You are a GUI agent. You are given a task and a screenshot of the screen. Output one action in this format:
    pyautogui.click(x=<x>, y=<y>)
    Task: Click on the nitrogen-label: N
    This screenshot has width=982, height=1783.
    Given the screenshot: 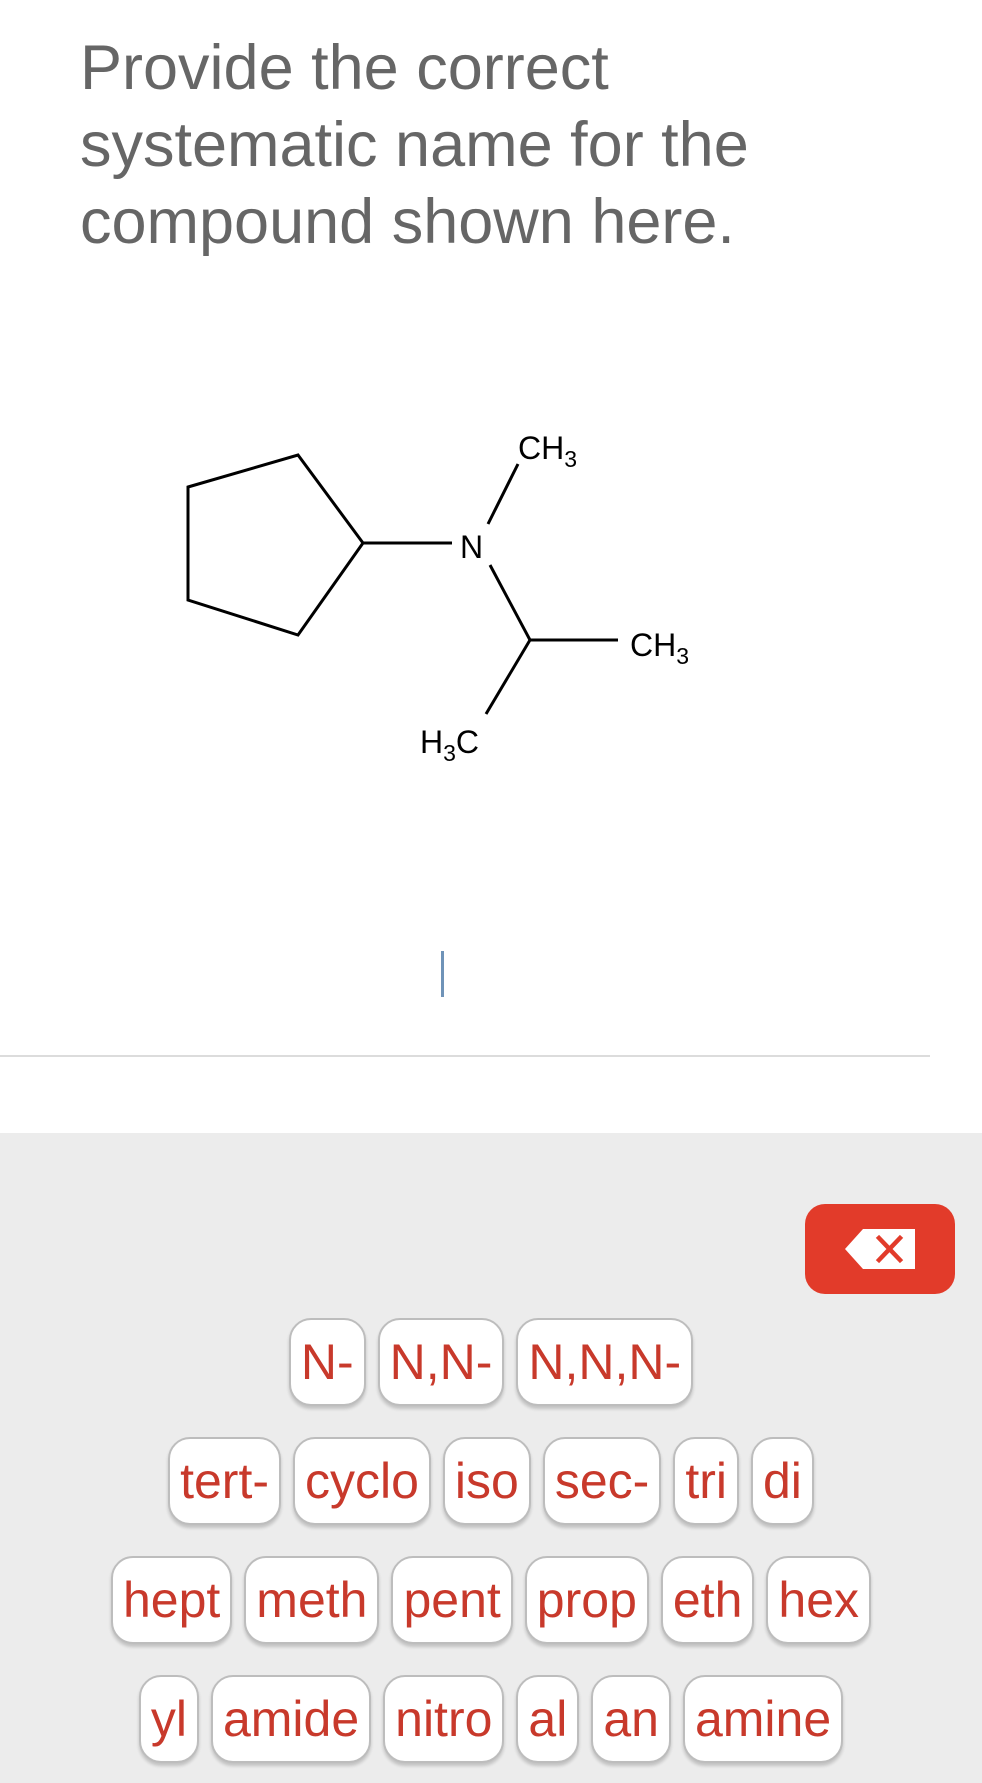 What is the action you would take?
    pyautogui.click(x=471, y=547)
    